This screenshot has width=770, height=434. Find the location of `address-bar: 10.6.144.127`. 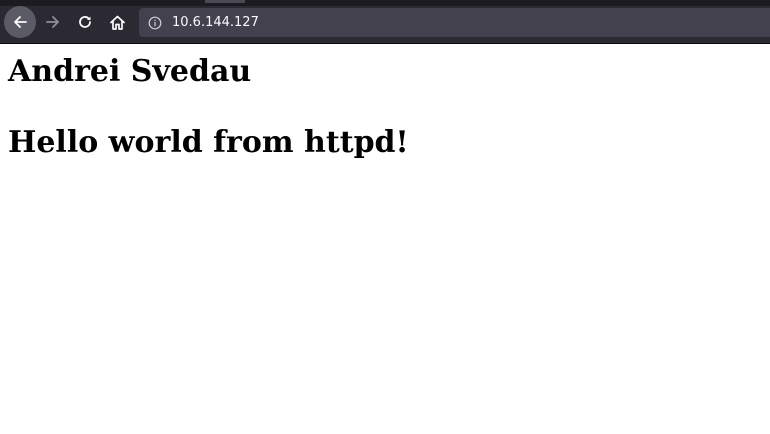

address-bar: 10.6.144.127 is located at coordinates (454, 22).